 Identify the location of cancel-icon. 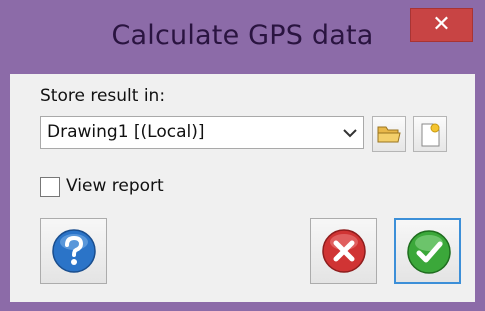
(344, 251).